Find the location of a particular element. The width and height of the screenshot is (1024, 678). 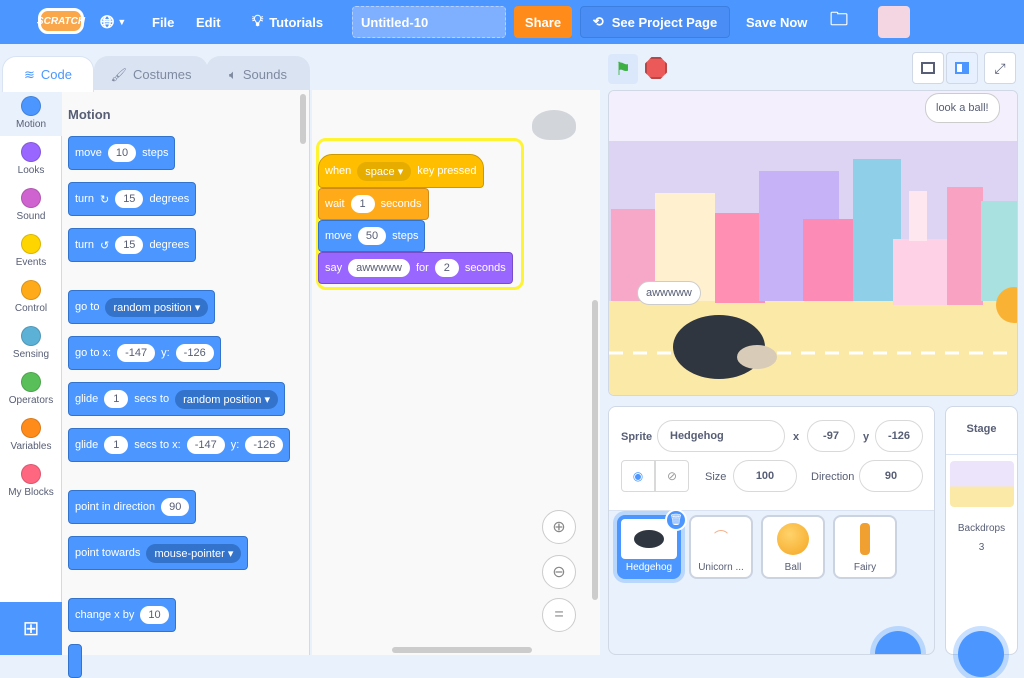

trash-icon: 🗑︎ is located at coordinates (676, 520).